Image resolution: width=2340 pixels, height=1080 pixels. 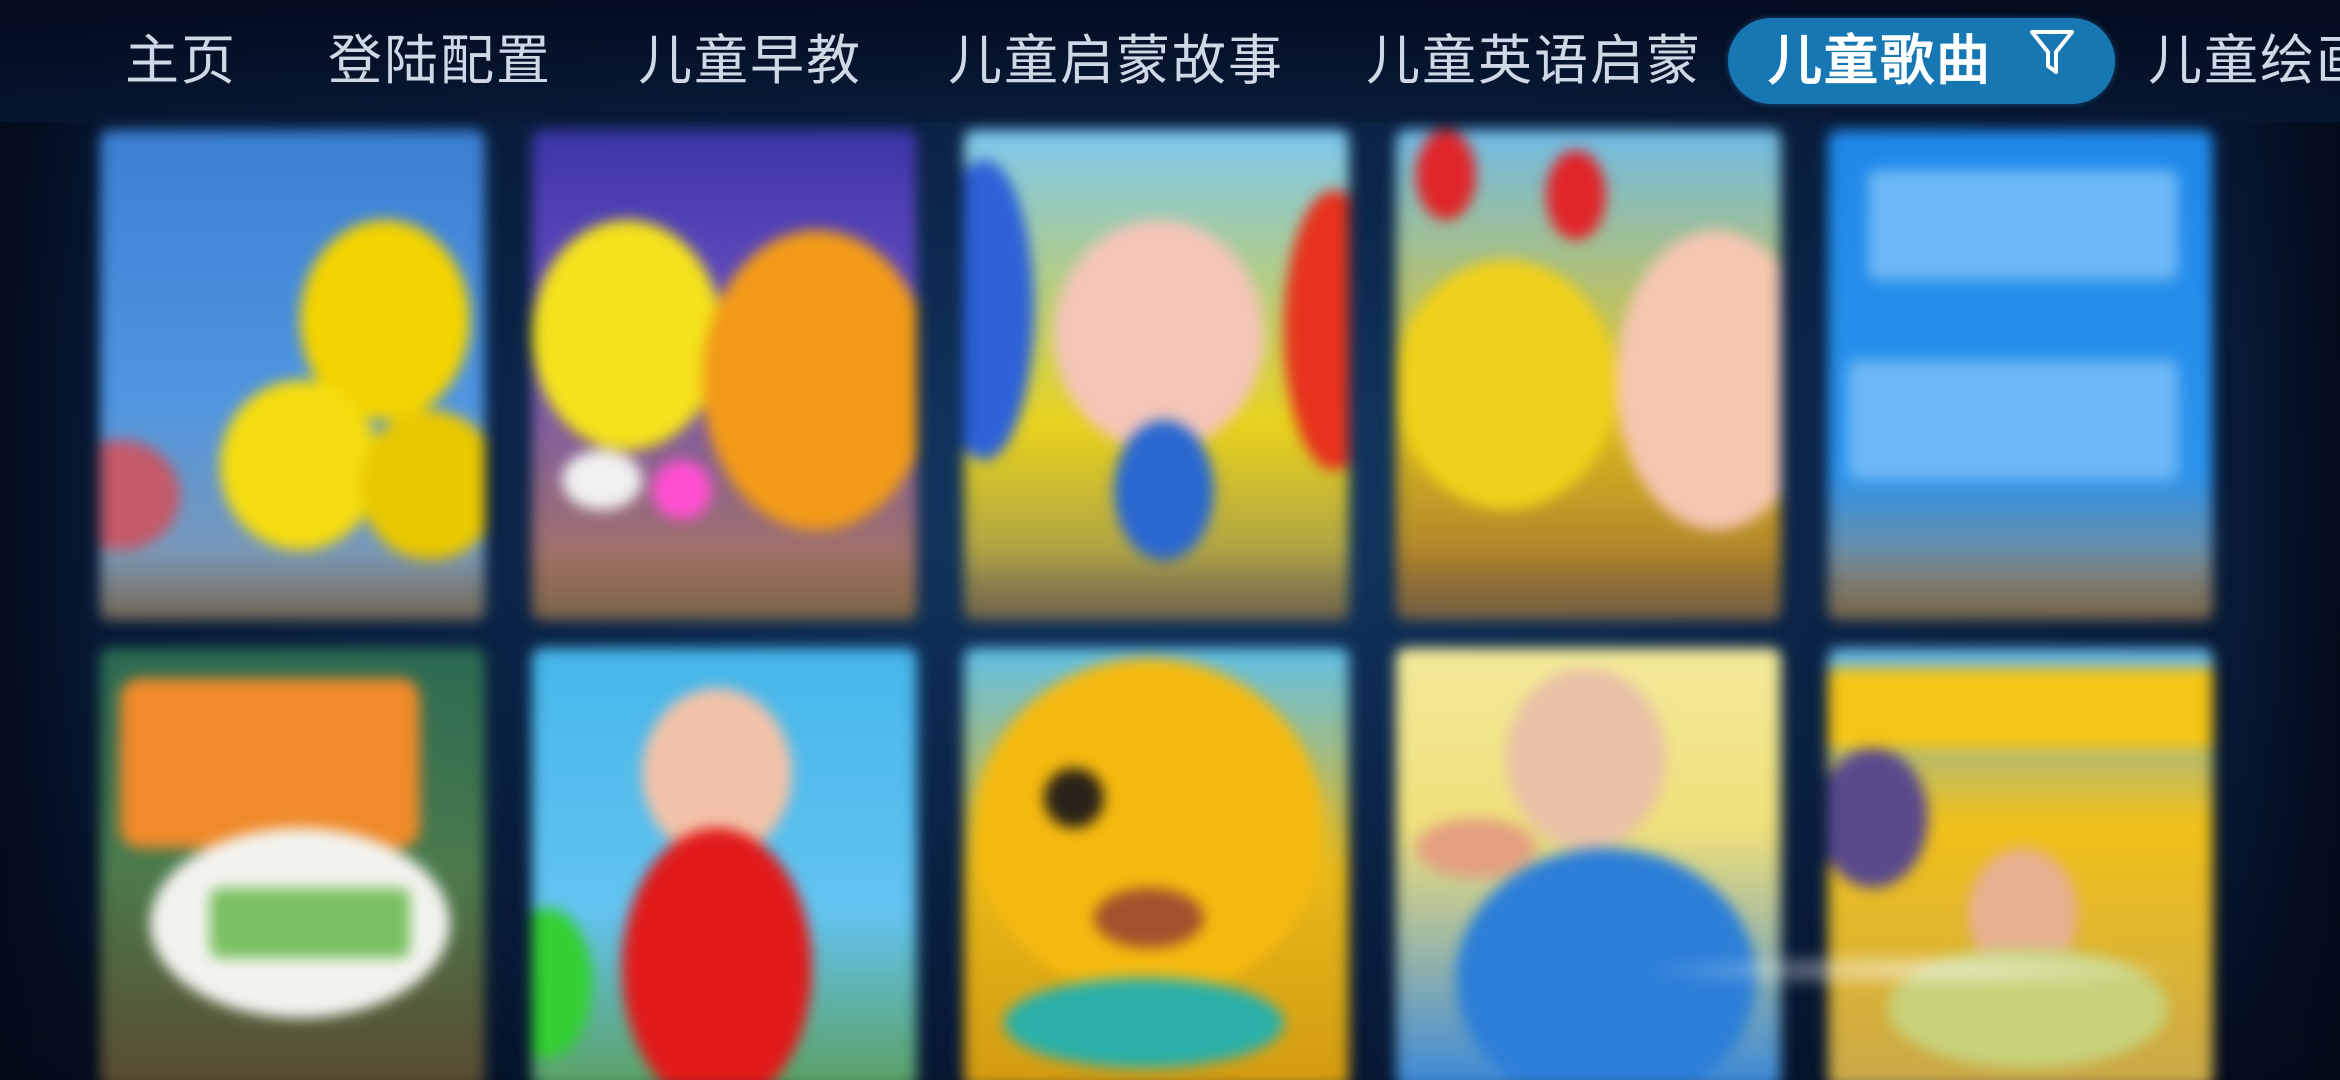 What do you see at coordinates (1534, 61) in the screenshot?
I see `tab-english-enlightenment: 儿童英语启蒙` at bounding box center [1534, 61].